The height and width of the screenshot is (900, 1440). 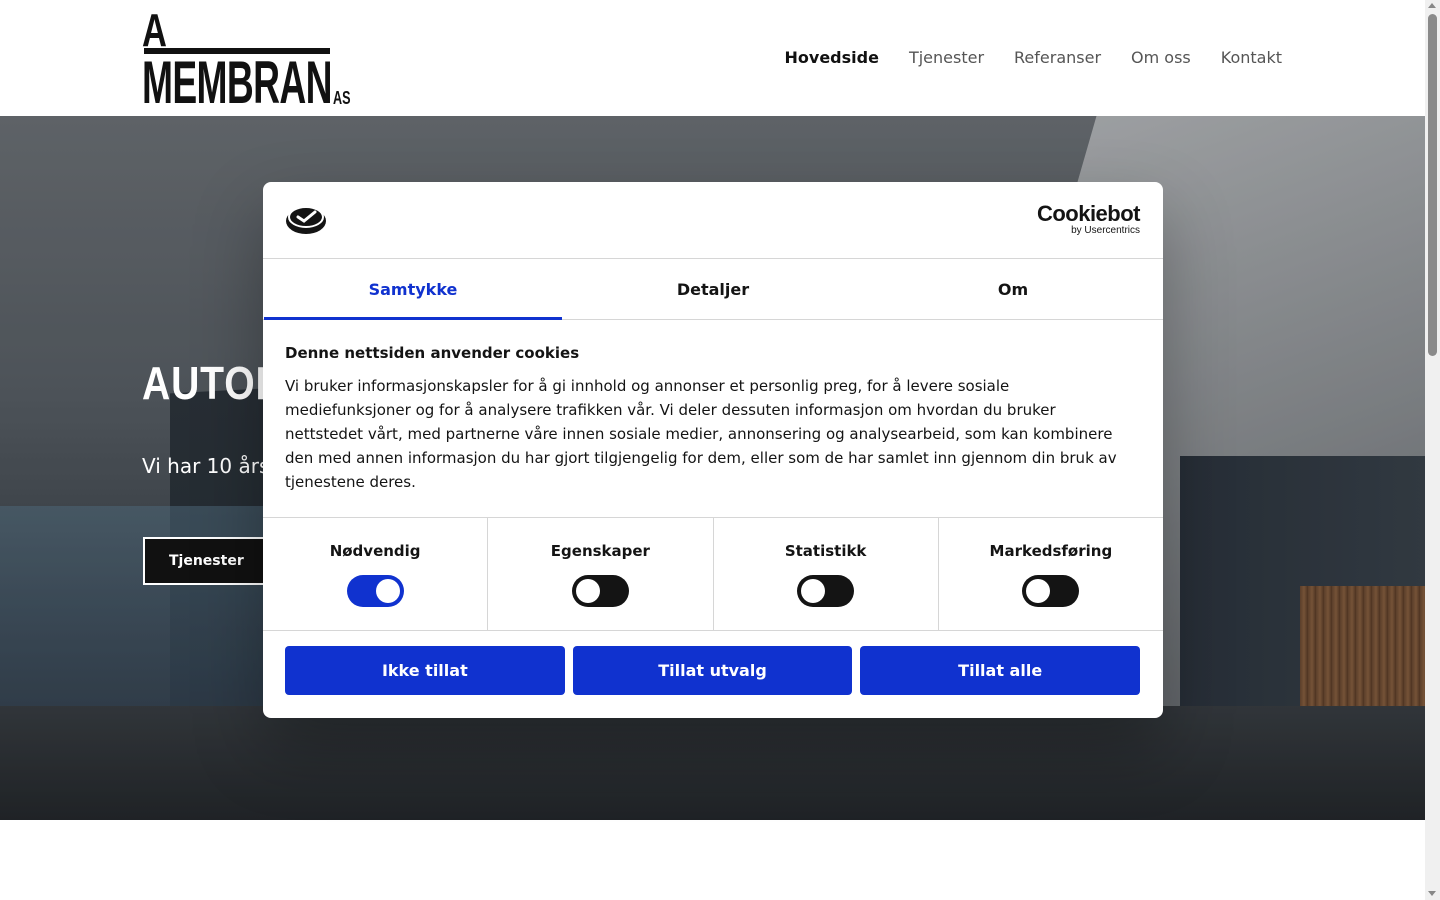 I want to click on scroll-up-arrow-icon, so click(x=1432, y=5).